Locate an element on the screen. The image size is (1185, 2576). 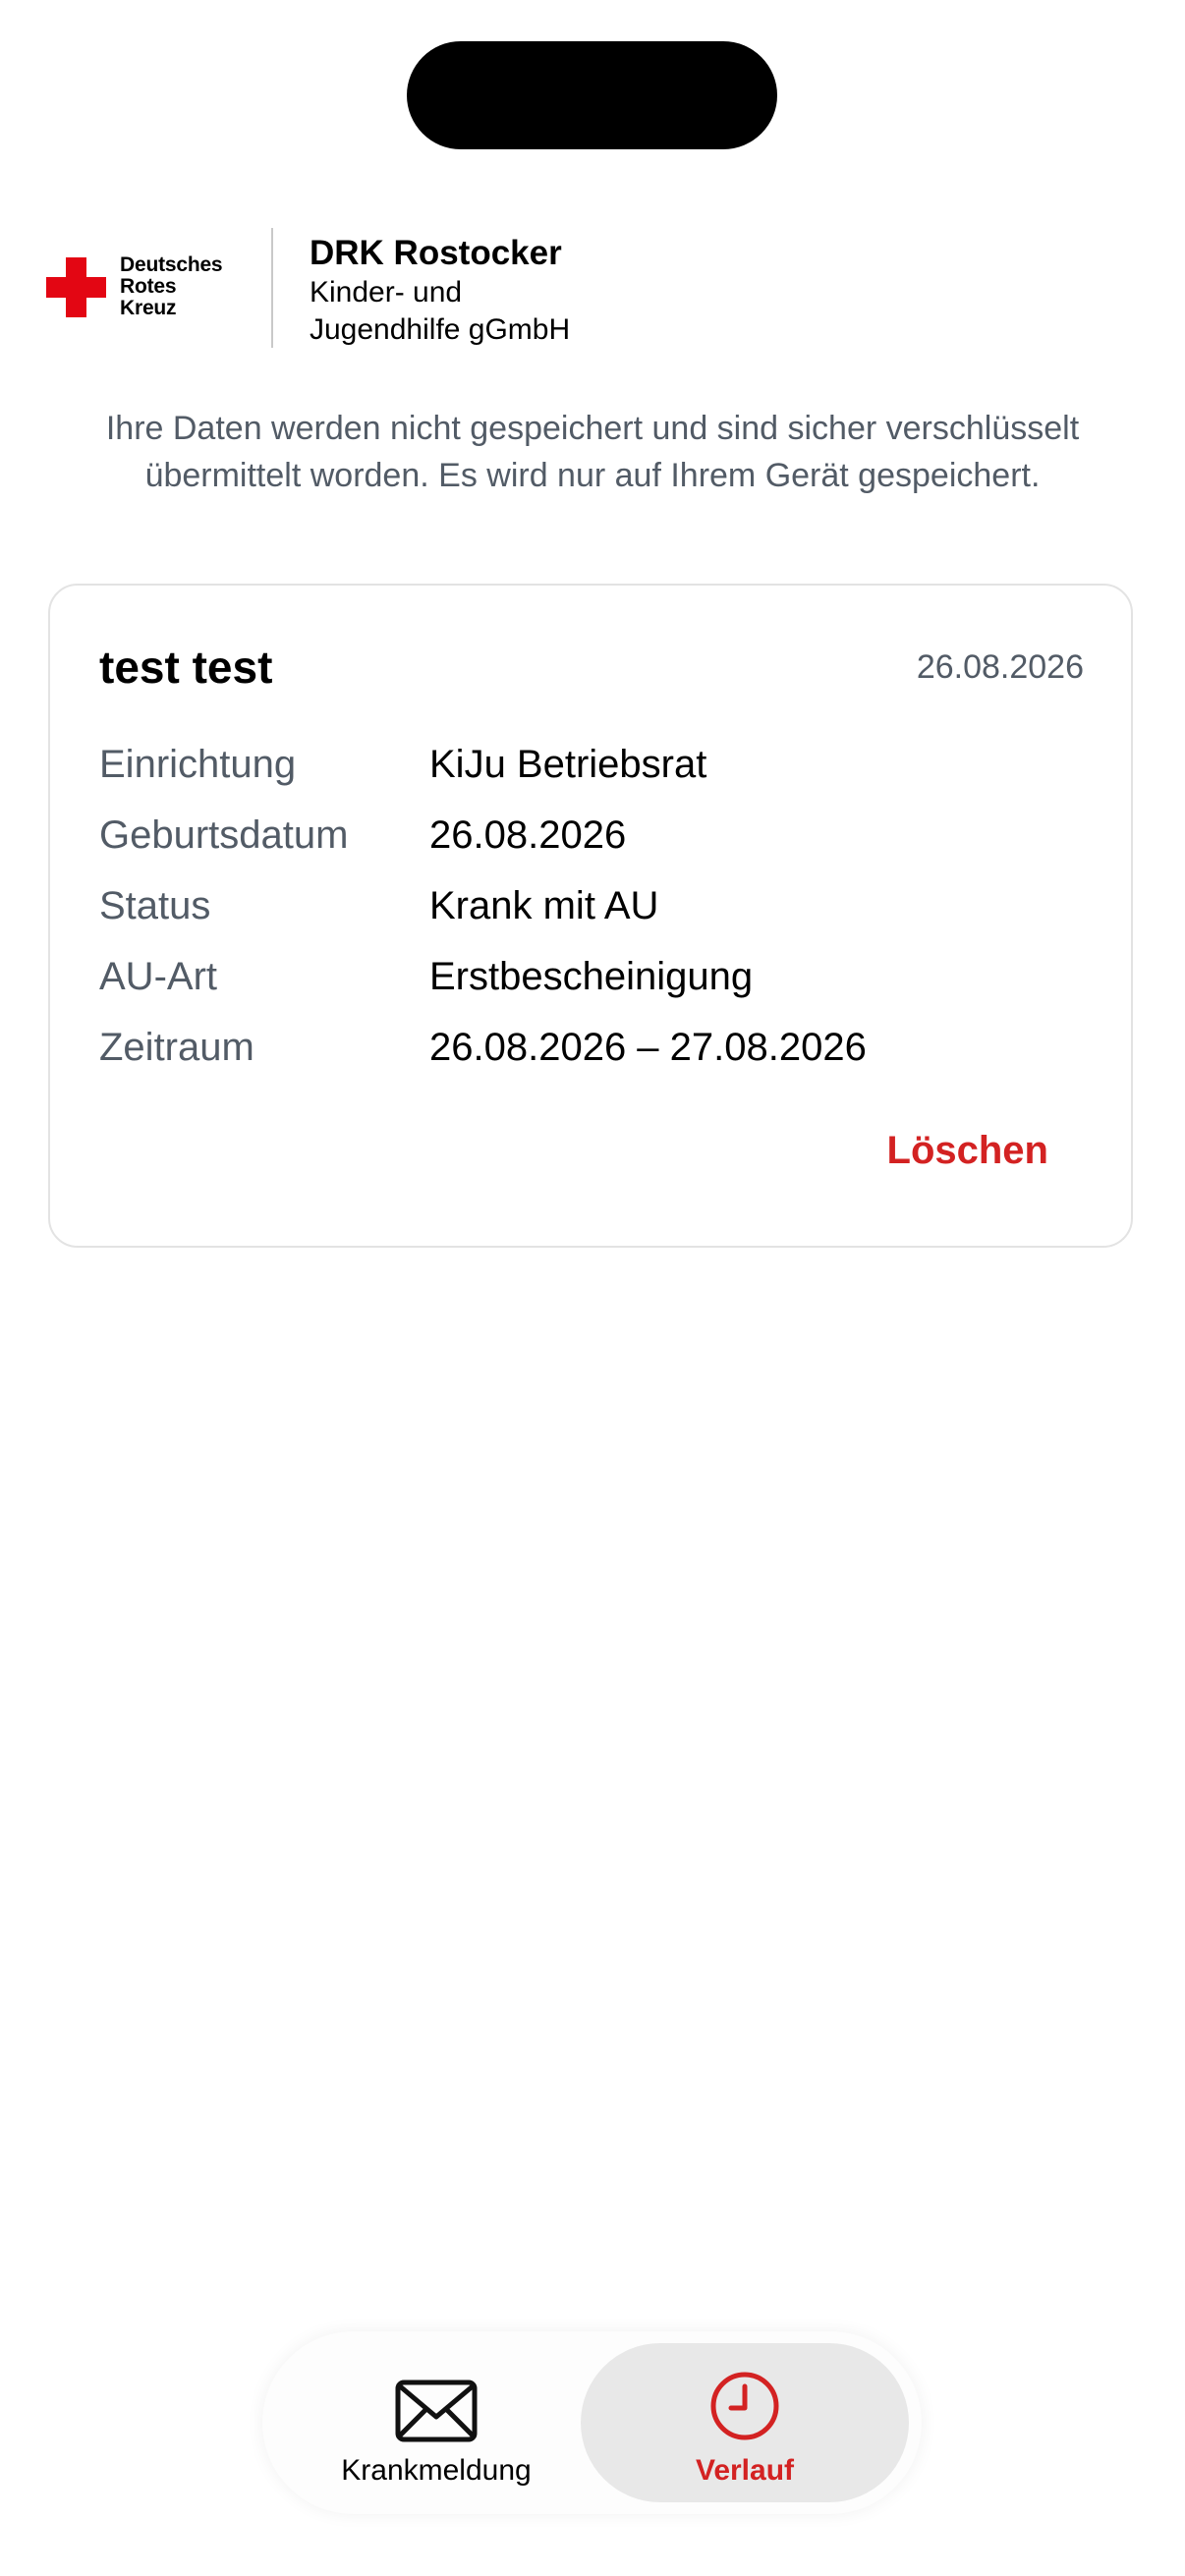
detail-label: AU-Art is located at coordinates (158, 976).